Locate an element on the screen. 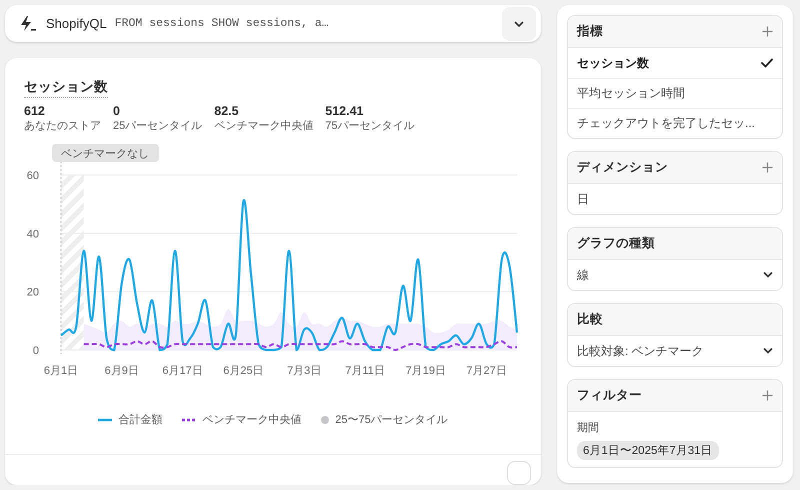 The width and height of the screenshot is (800, 490). section-title: グラフの種類 is located at coordinates (616, 243).